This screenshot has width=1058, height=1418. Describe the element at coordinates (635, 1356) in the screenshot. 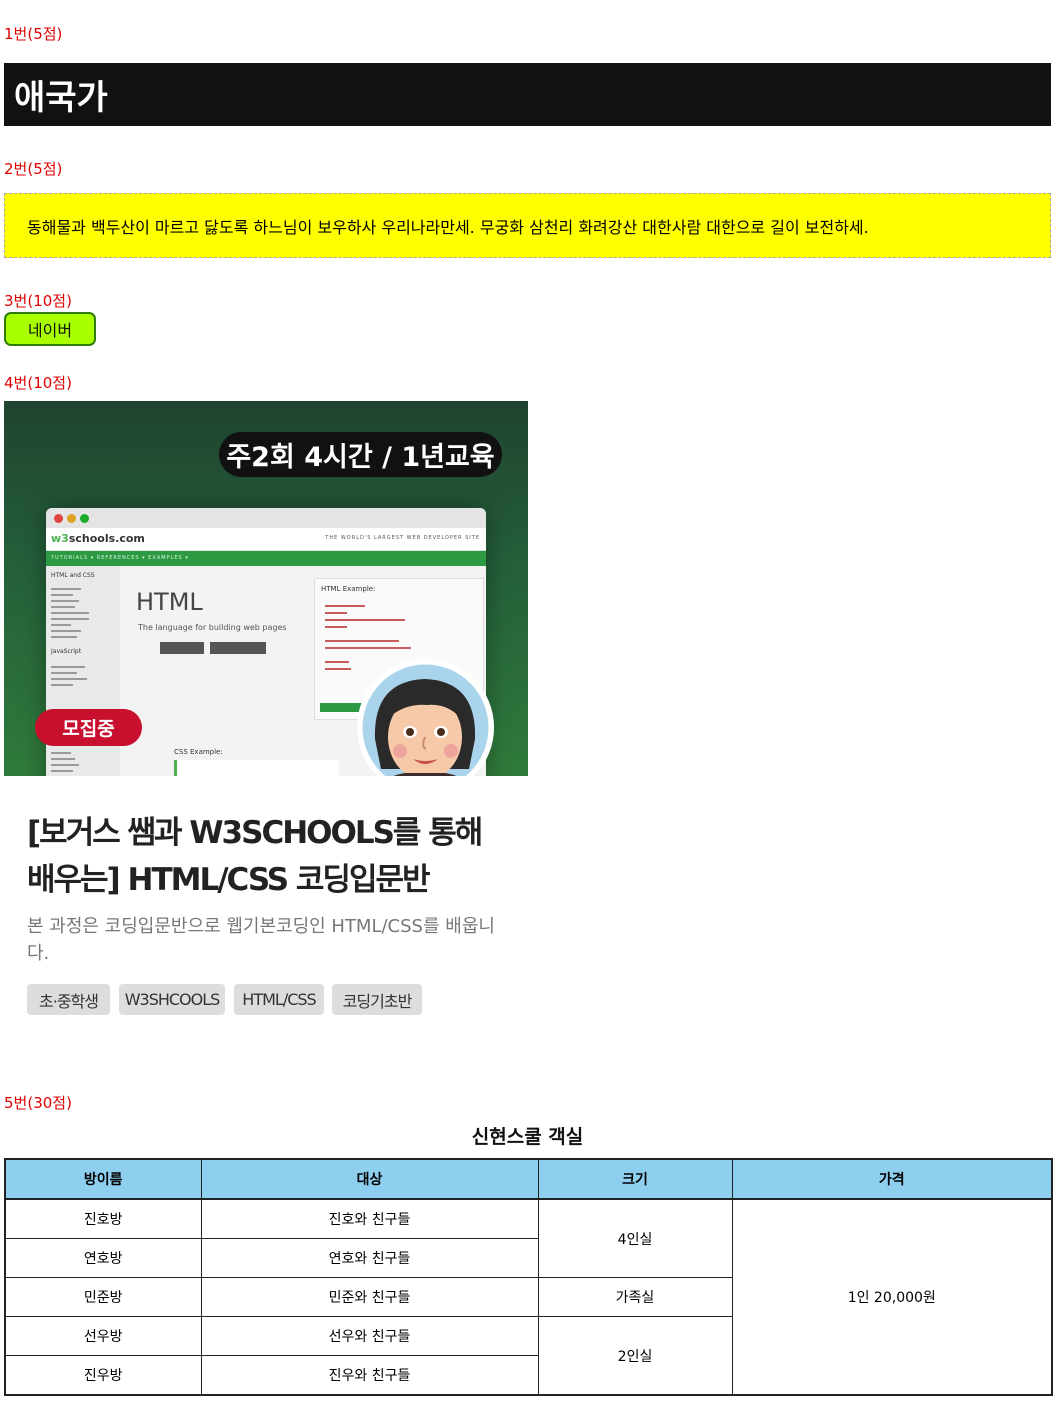

I see `size-cell: 2인실` at that location.